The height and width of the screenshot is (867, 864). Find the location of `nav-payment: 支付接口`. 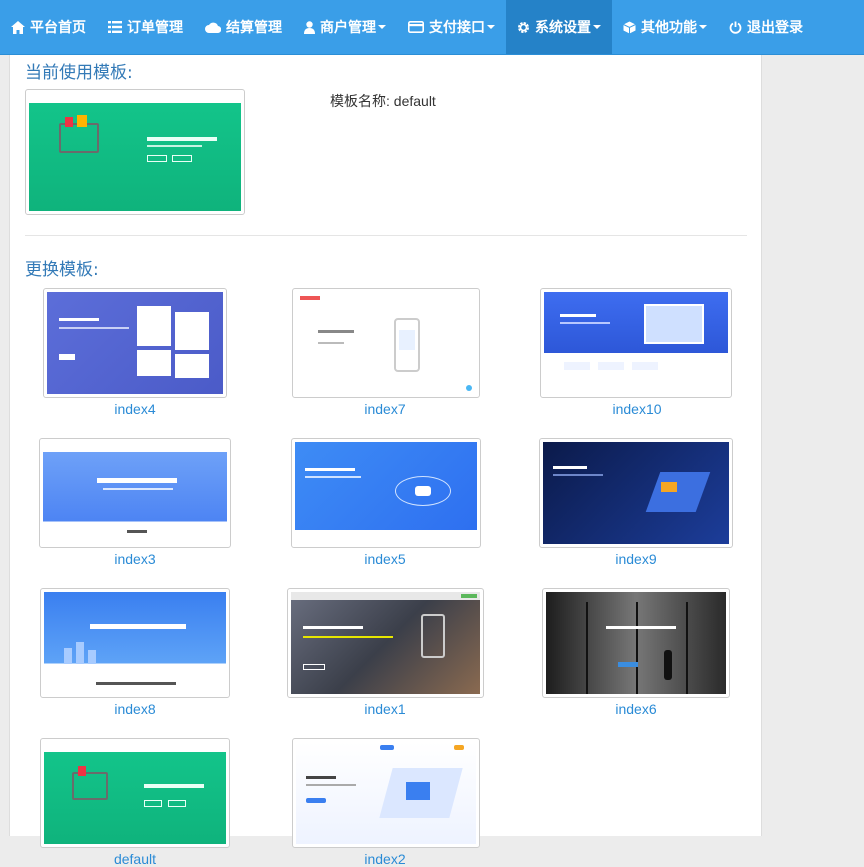

nav-payment: 支付接口 is located at coordinates (451, 27).